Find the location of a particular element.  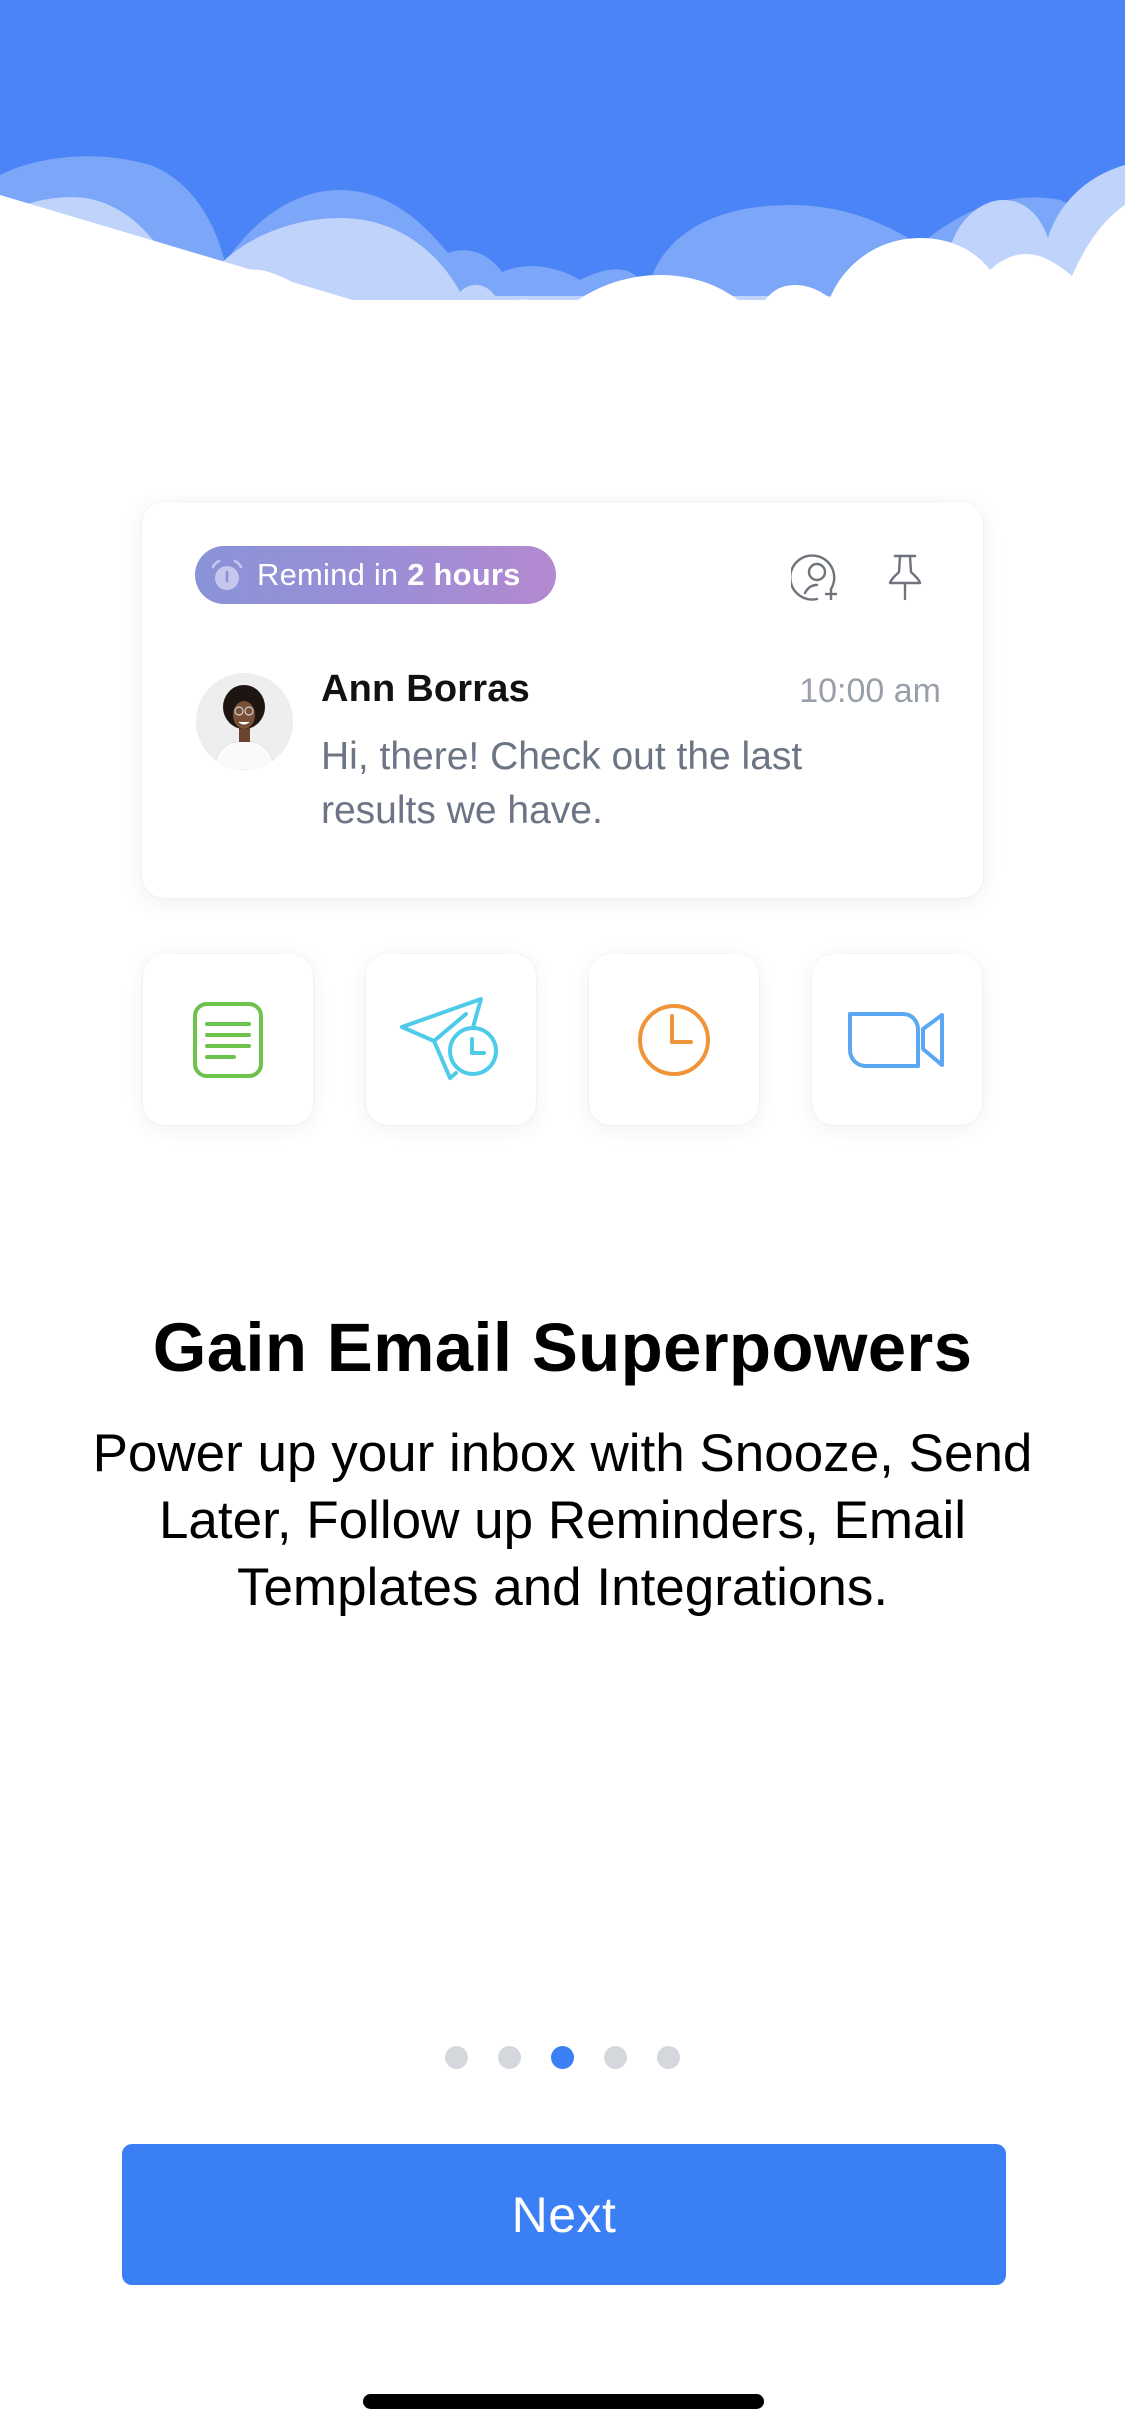

video-camera-icon is located at coordinates (896, 1039).